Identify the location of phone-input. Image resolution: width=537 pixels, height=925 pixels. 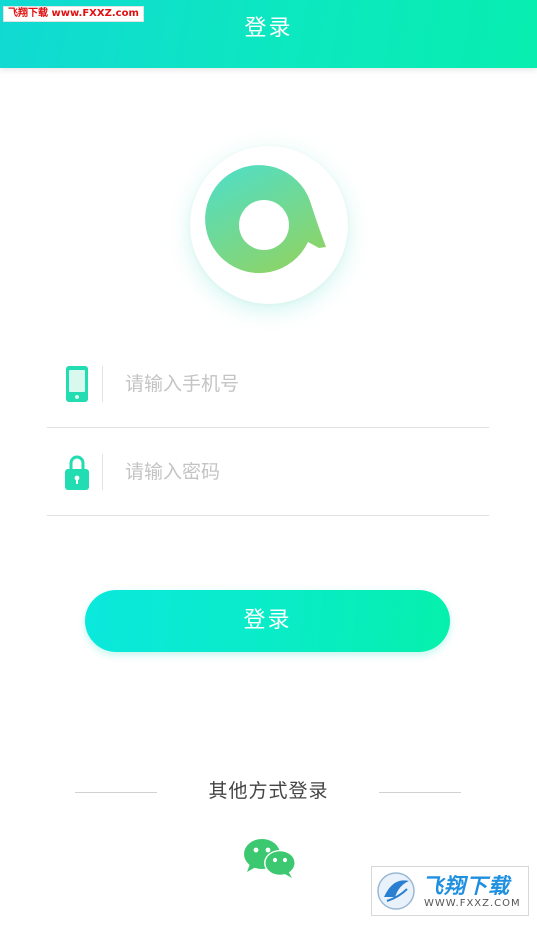
(295, 384).